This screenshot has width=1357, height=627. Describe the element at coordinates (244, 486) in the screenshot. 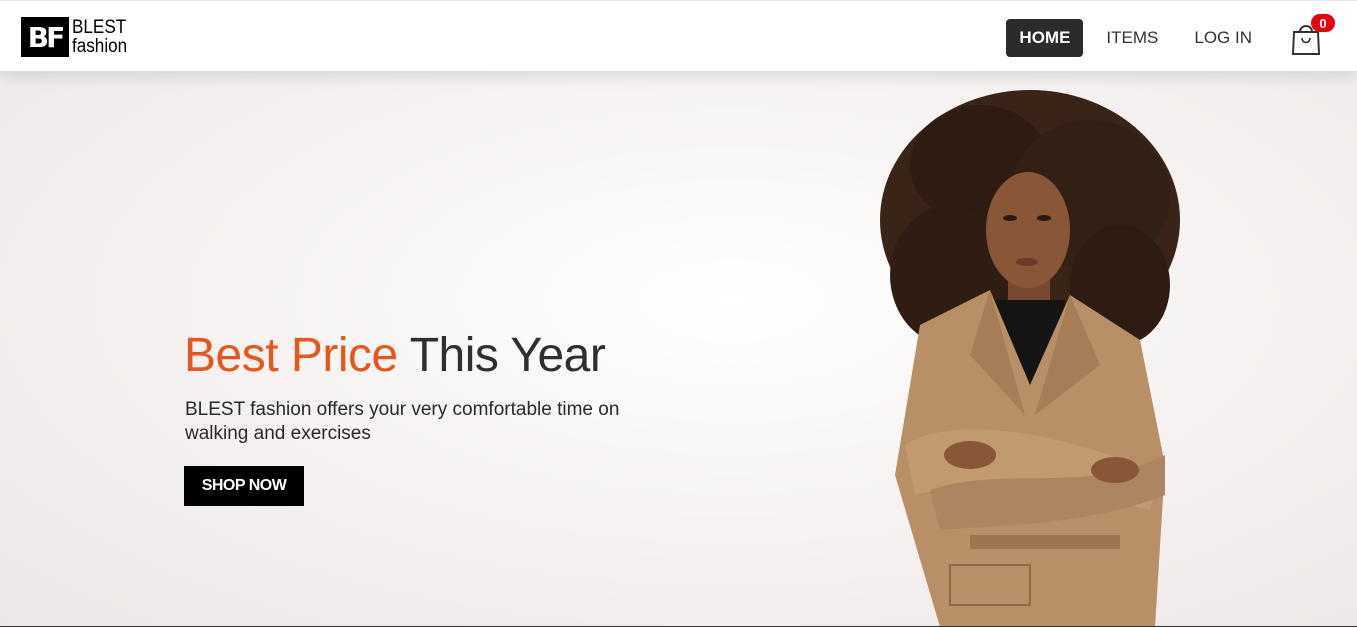

I see `shop-now-button: SHOP NOW` at that location.